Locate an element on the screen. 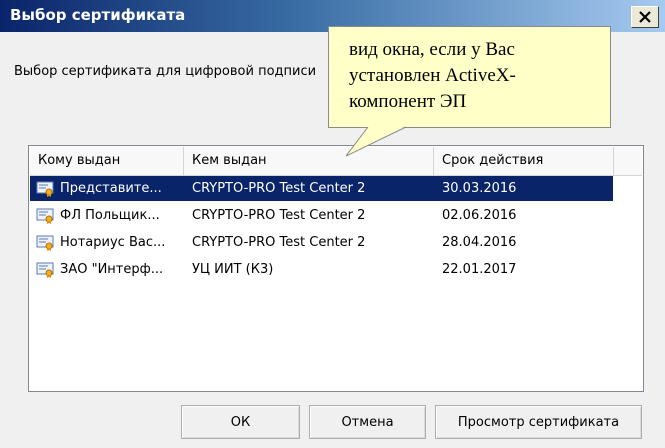  cell-valid-until: 22.01.2017 is located at coordinates (479, 269).